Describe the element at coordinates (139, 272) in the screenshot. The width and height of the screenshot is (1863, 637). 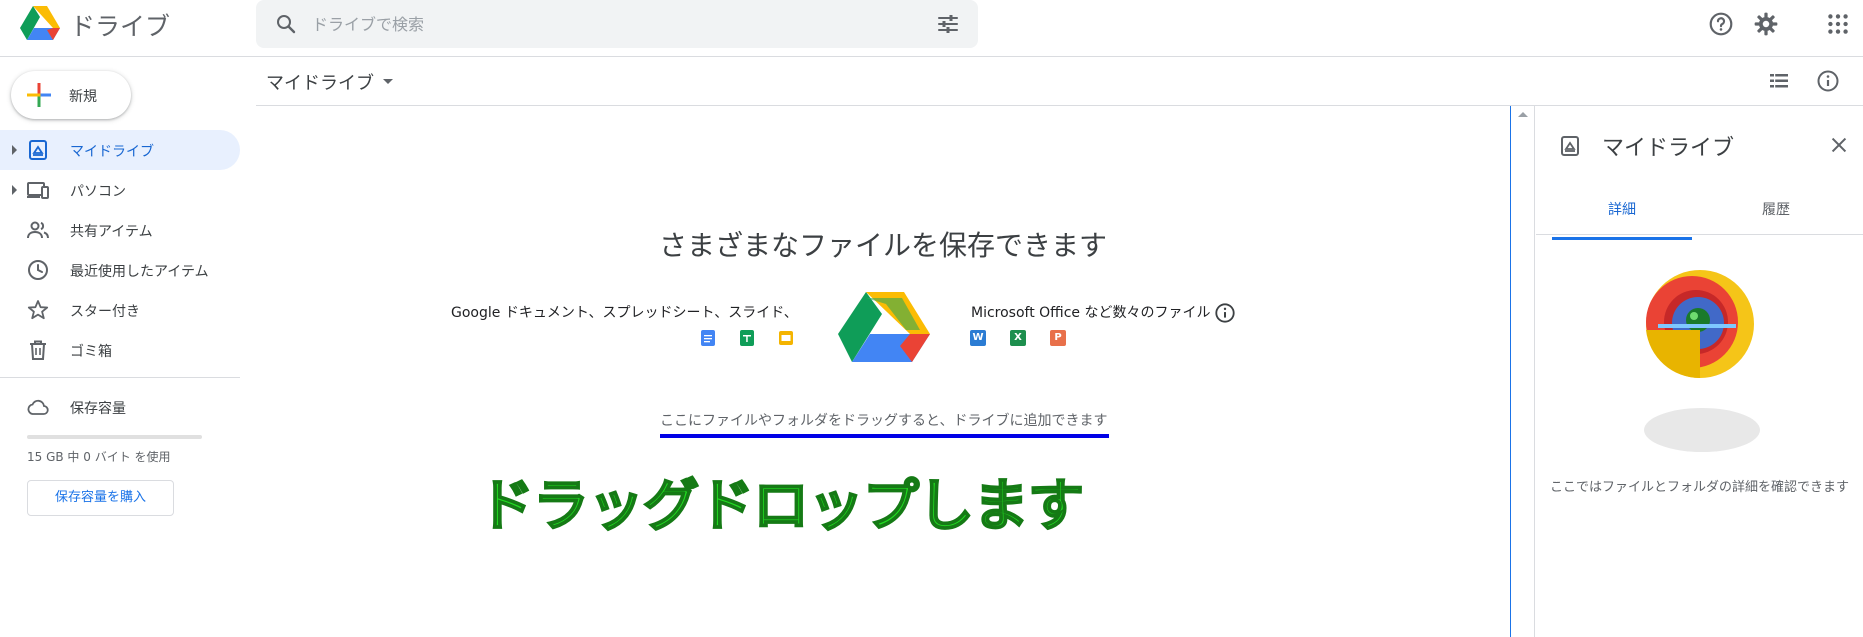
I see `sidebar-item-label: 最近使用したアイテム` at that location.